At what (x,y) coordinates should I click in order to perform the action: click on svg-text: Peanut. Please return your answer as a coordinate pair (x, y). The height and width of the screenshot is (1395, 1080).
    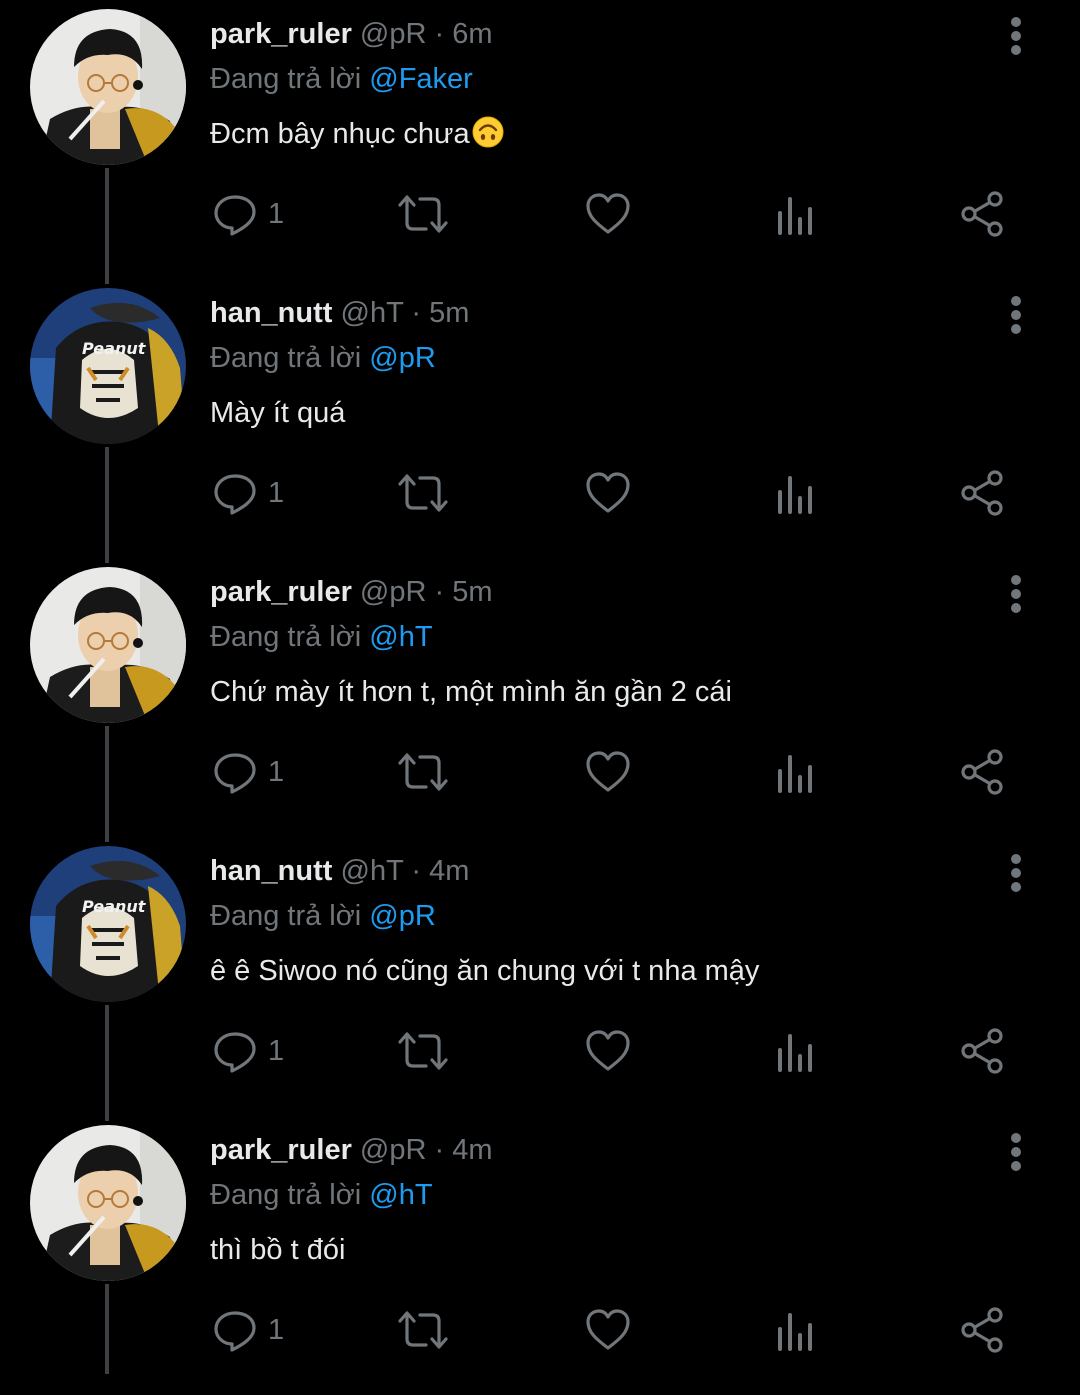
    Looking at the image, I should click on (114, 906).